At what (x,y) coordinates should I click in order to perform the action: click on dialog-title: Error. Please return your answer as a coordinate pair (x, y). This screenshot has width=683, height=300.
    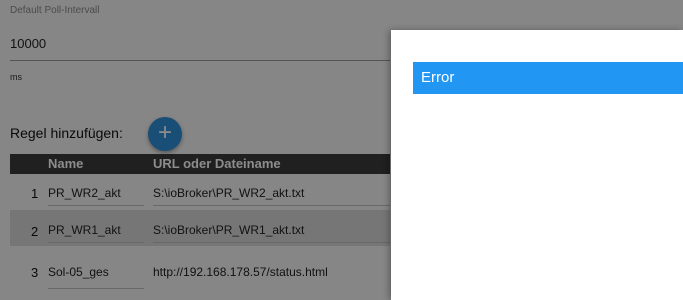
    Looking at the image, I should click on (548, 78).